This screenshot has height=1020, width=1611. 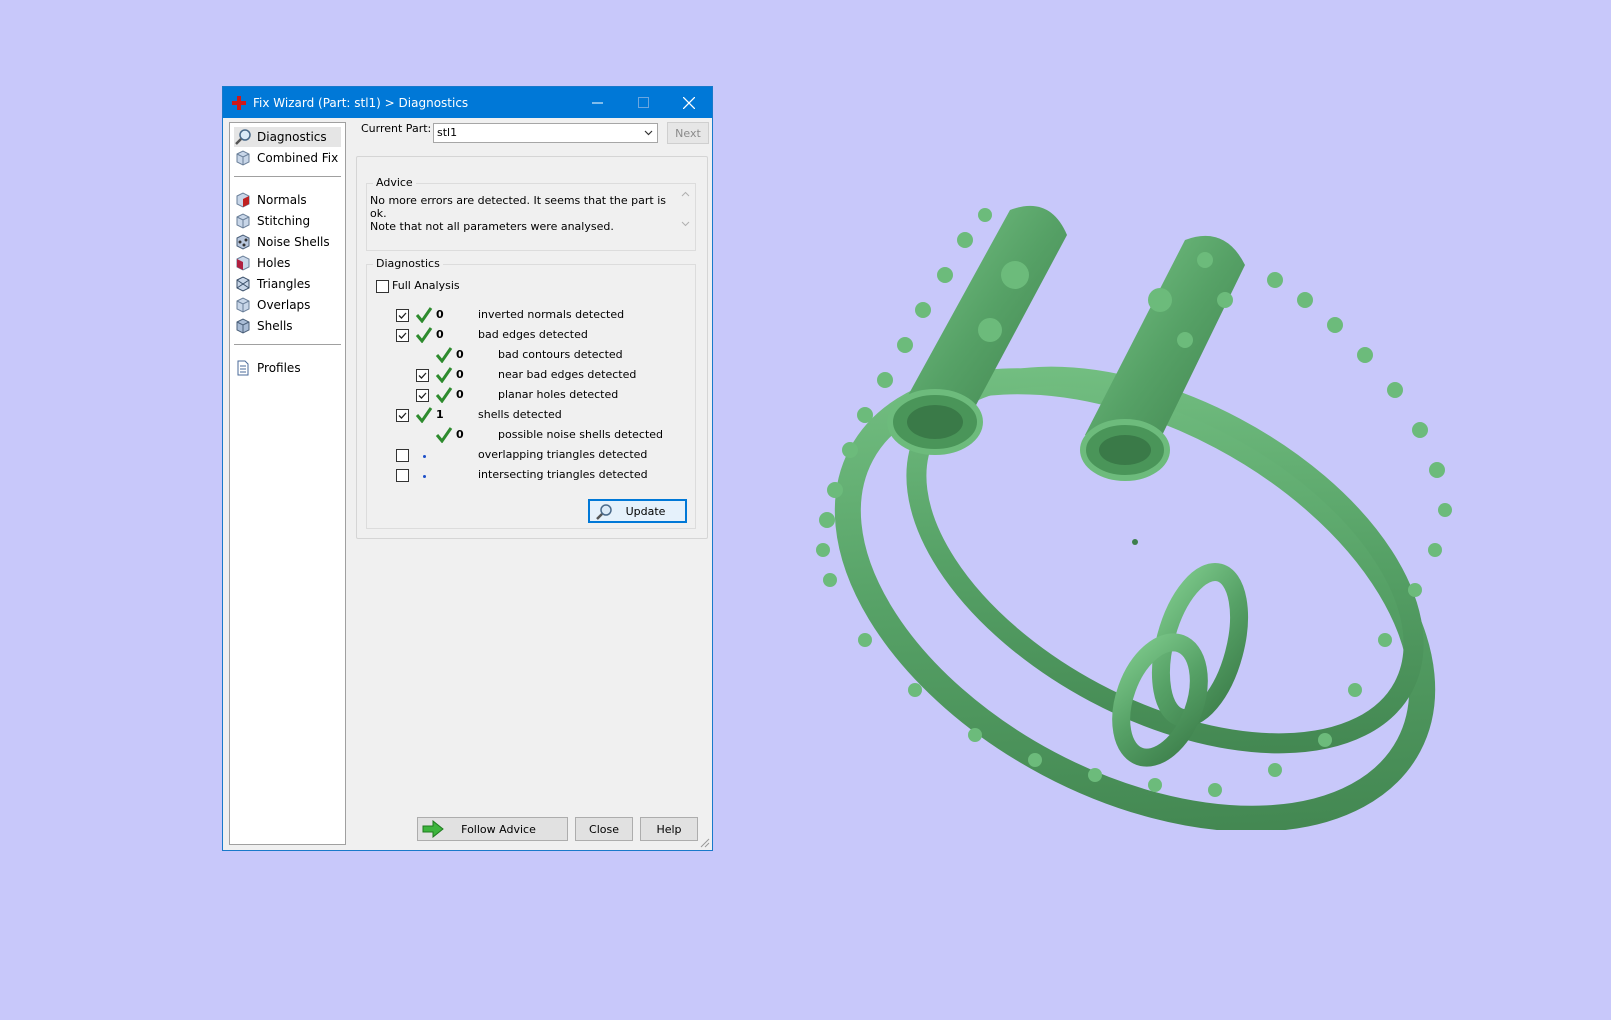 What do you see at coordinates (382, 286) in the screenshot?
I see `full-analysis-checkbox` at bounding box center [382, 286].